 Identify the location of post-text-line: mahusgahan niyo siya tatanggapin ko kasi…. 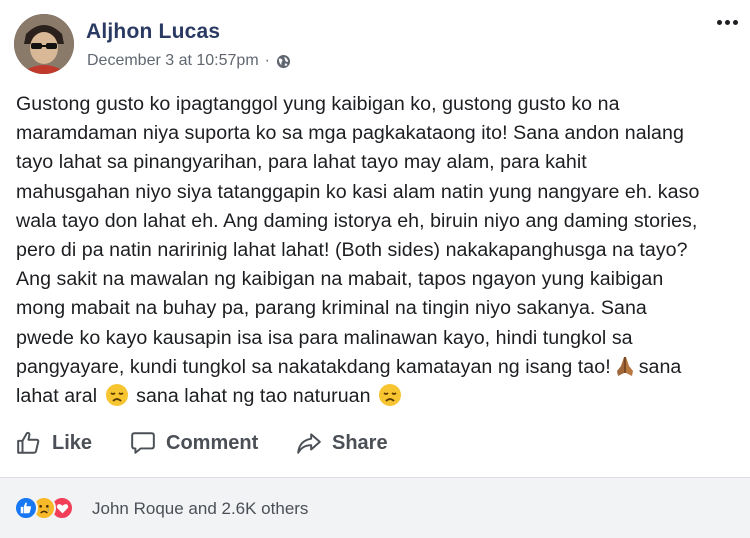
(358, 191).